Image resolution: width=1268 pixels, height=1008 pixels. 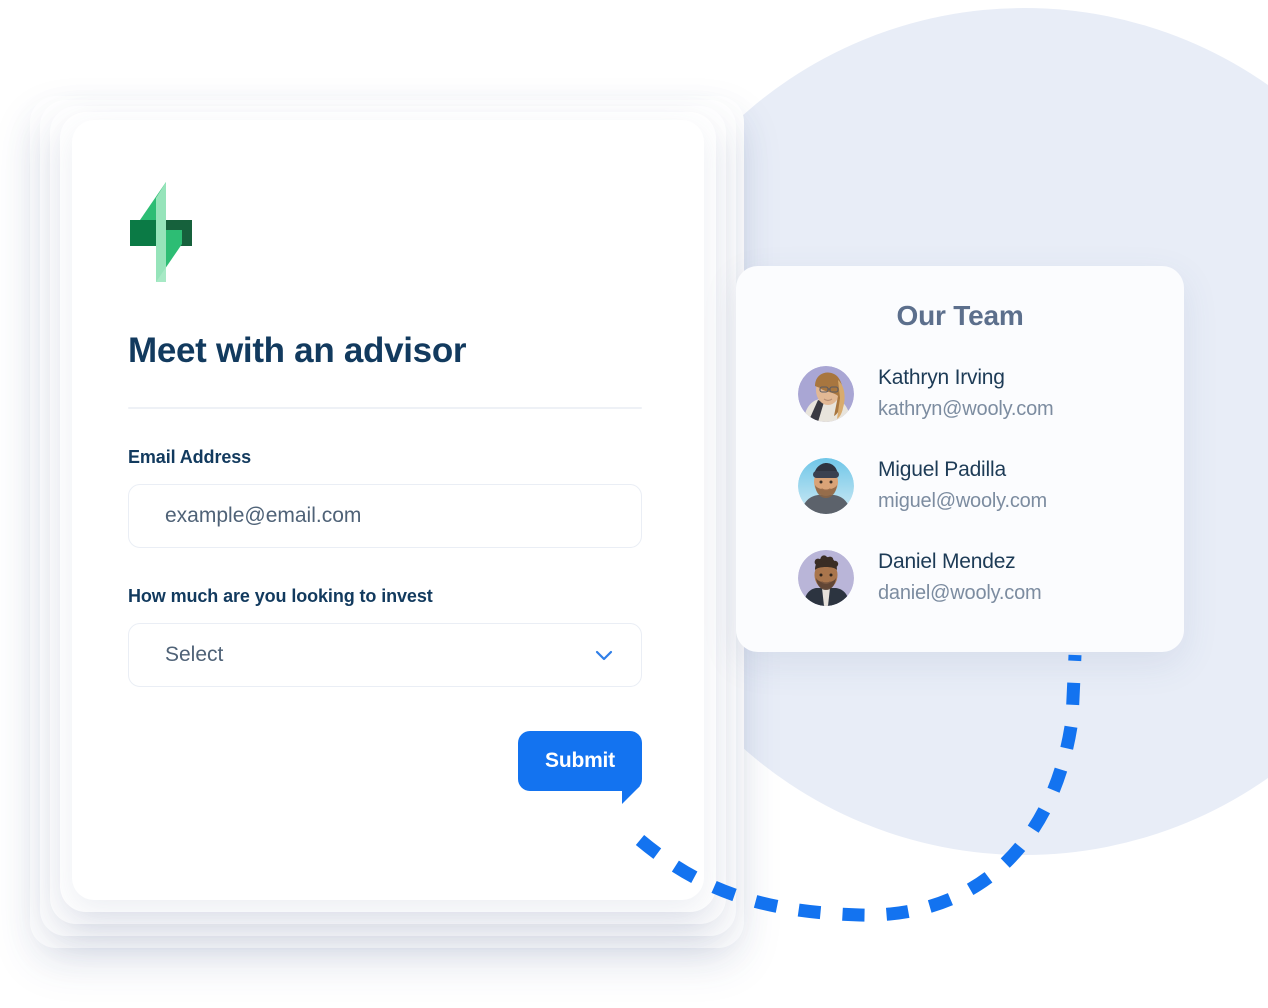 What do you see at coordinates (263, 515) in the screenshot?
I see `email-field-placeholder: example@email.com` at bounding box center [263, 515].